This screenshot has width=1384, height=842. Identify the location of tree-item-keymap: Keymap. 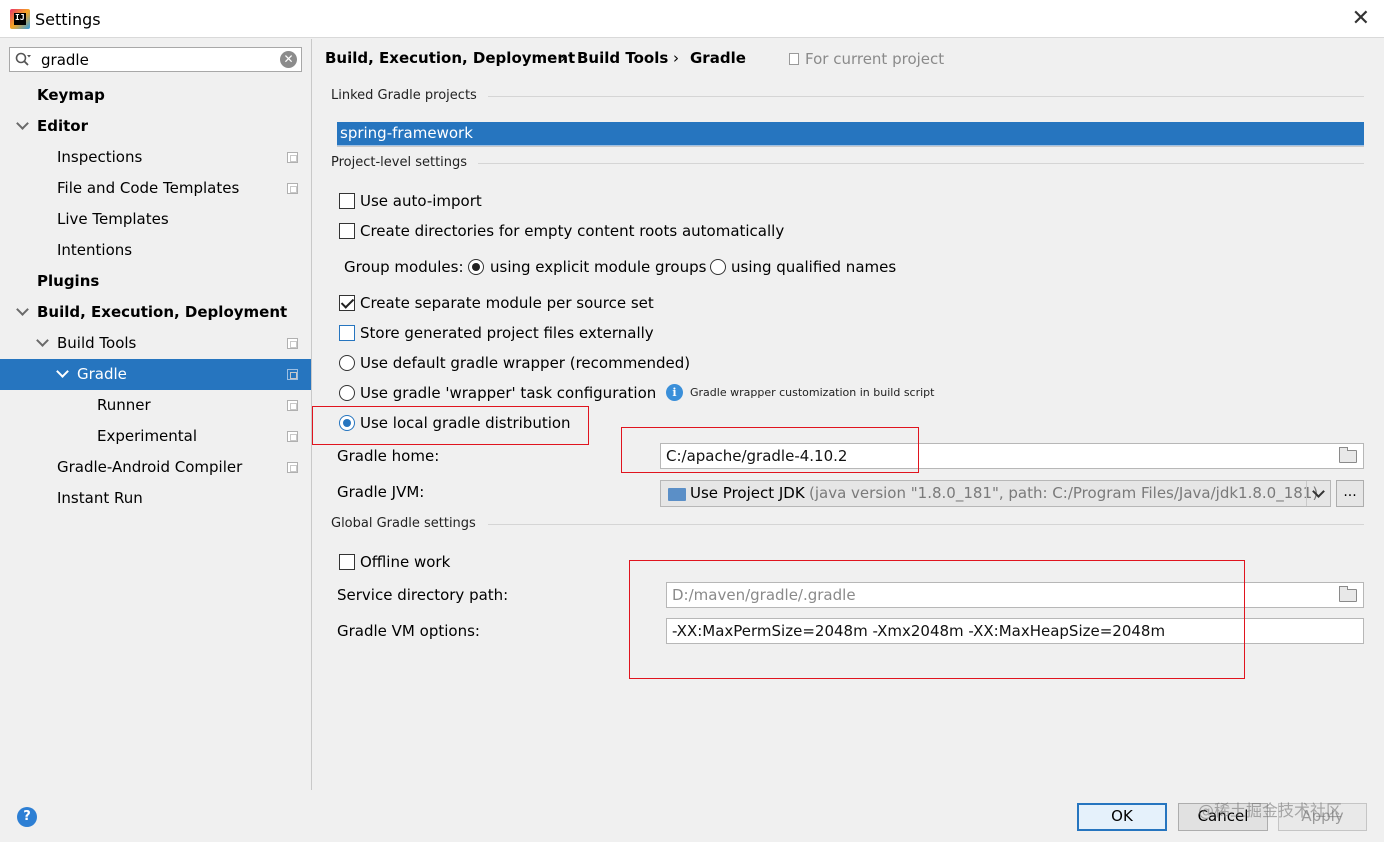
(155, 95).